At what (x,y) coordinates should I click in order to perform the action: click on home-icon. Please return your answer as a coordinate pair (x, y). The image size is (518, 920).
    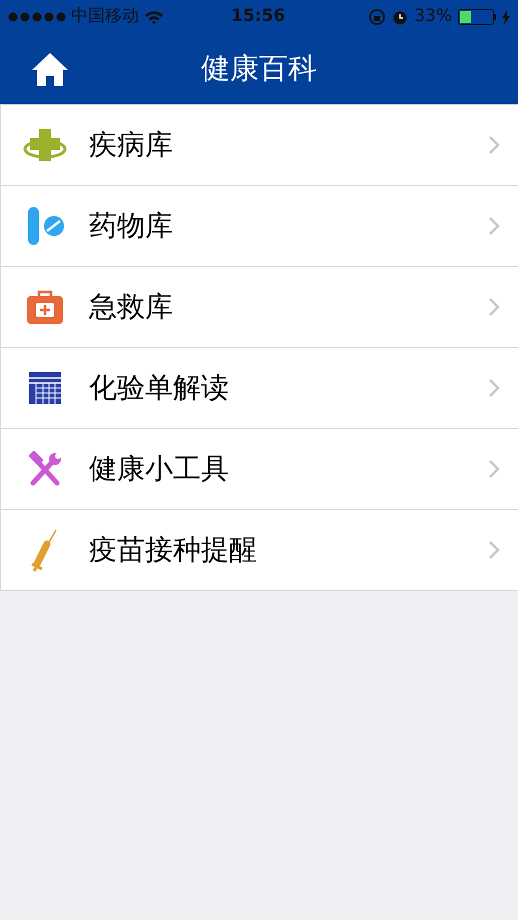
    Looking at the image, I should click on (50, 69).